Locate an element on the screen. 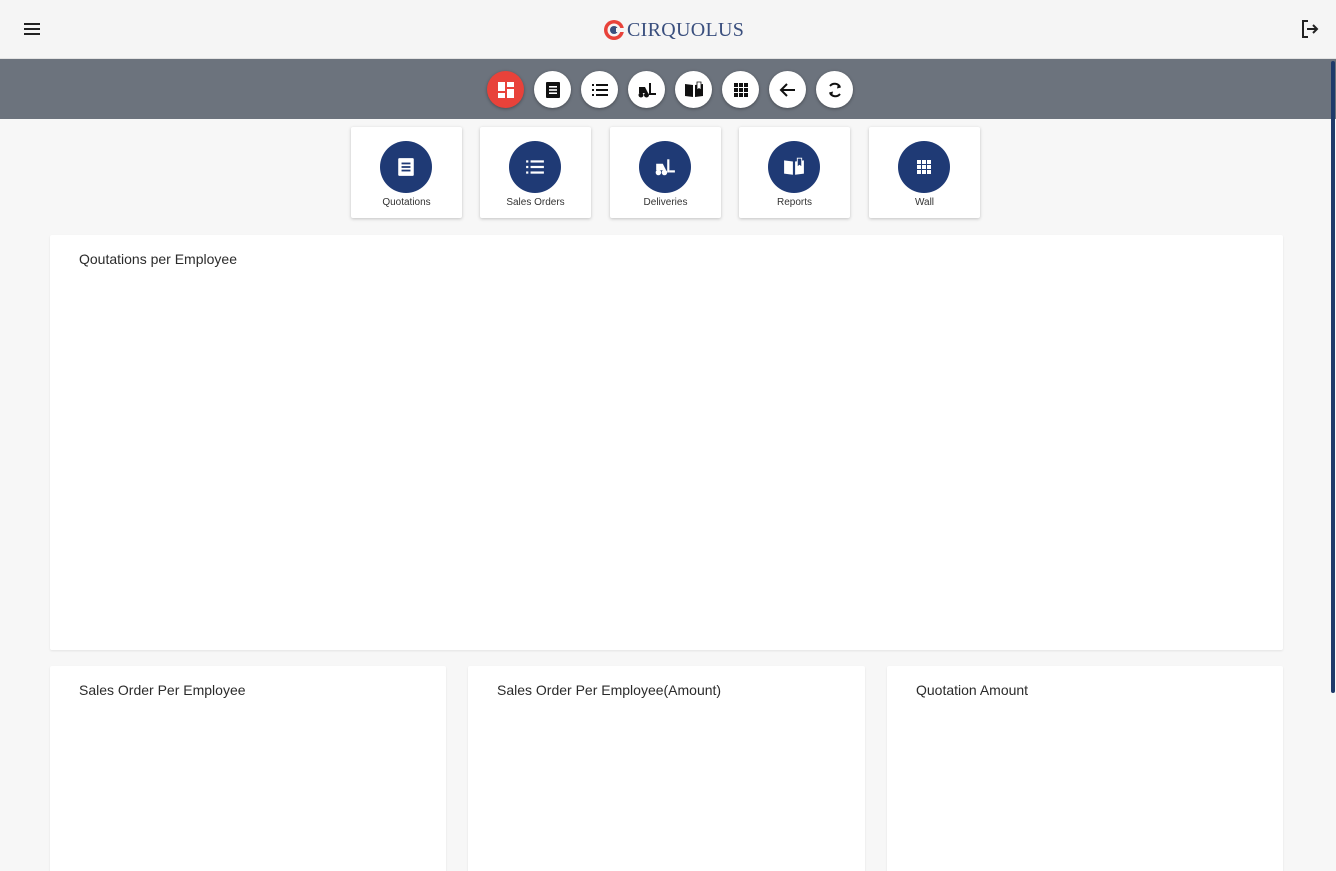 The width and height of the screenshot is (1336, 871). toolbar-dashboard-button is located at coordinates (505, 89).